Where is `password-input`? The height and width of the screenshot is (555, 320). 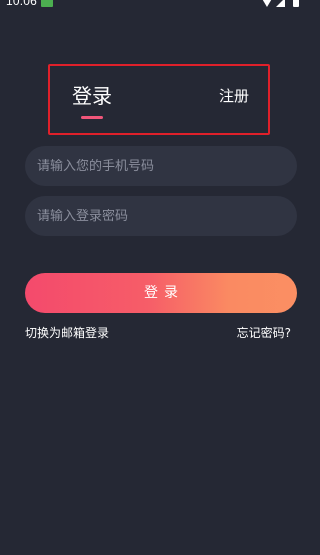
password-input is located at coordinates (161, 216).